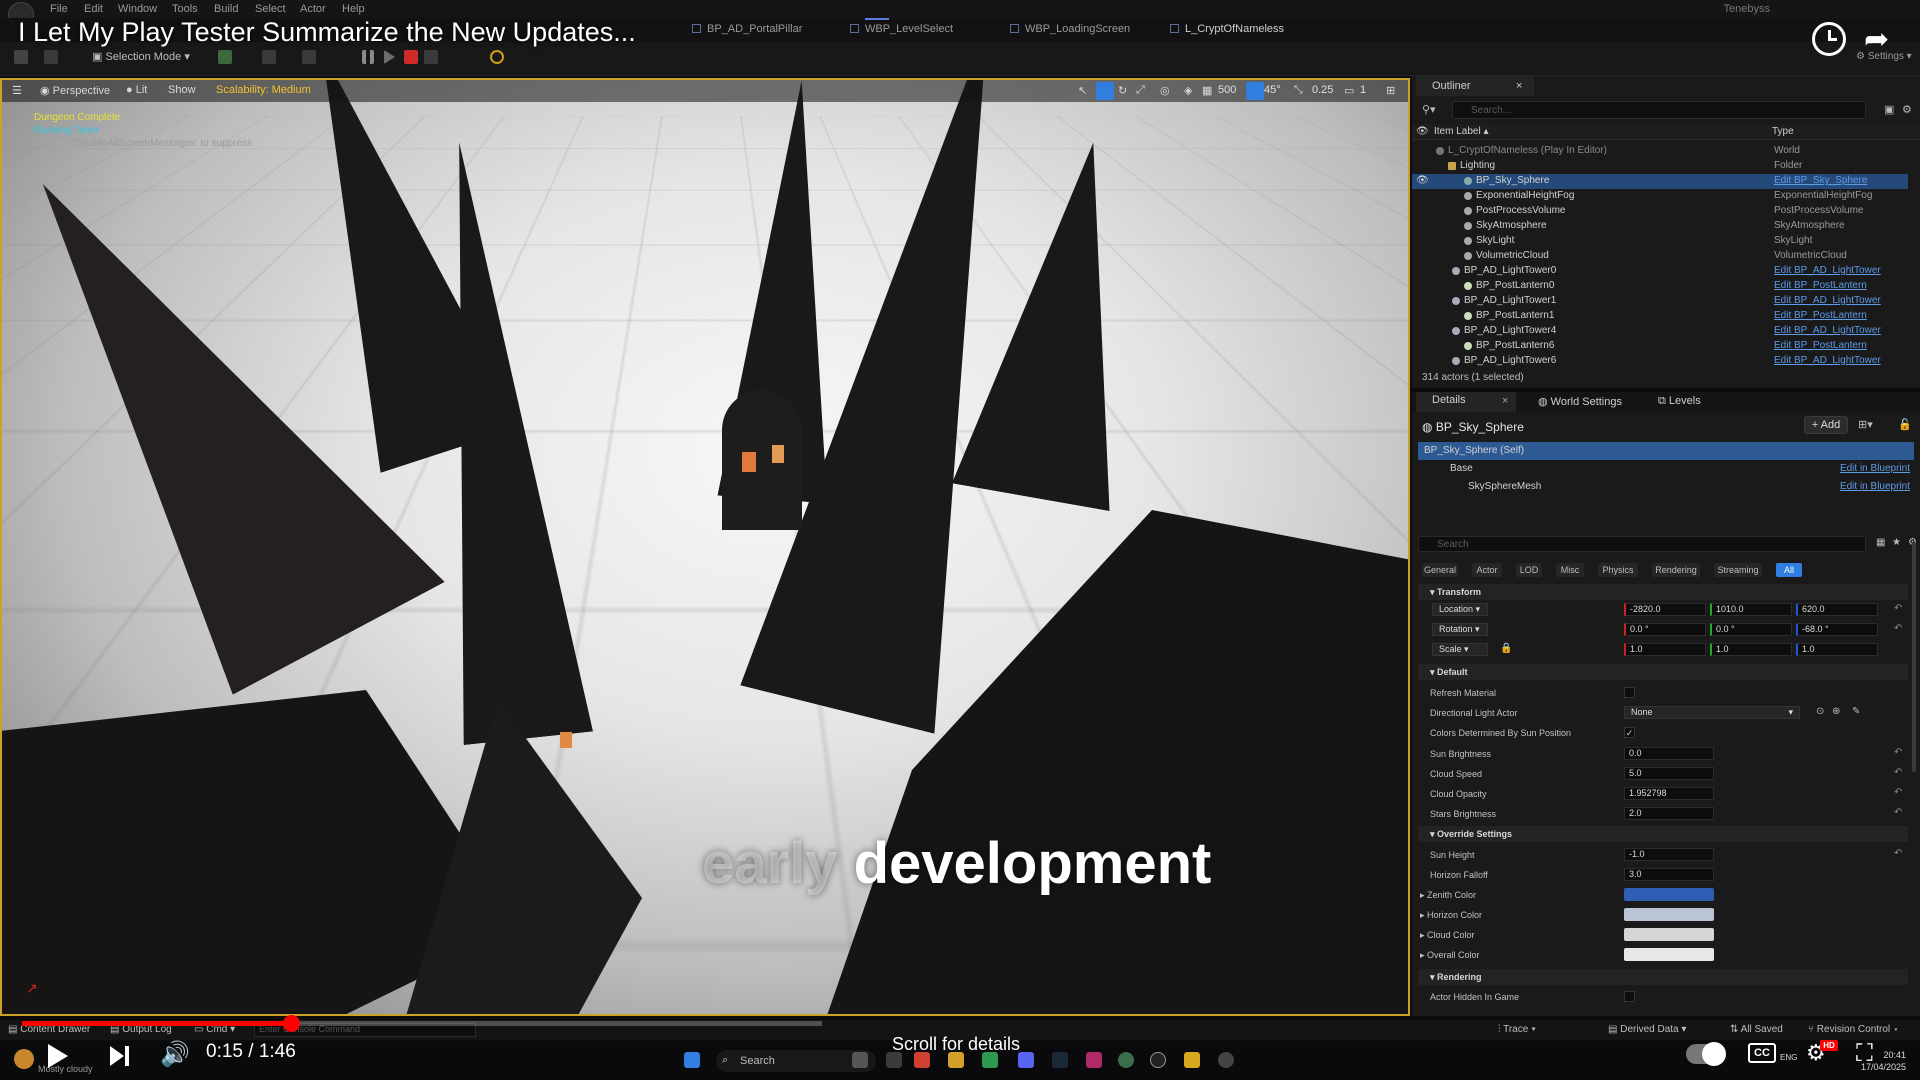  Describe the element at coordinates (1864, 1054) in the screenshot. I see `exit-fullscreen-icon: ⛶` at that location.